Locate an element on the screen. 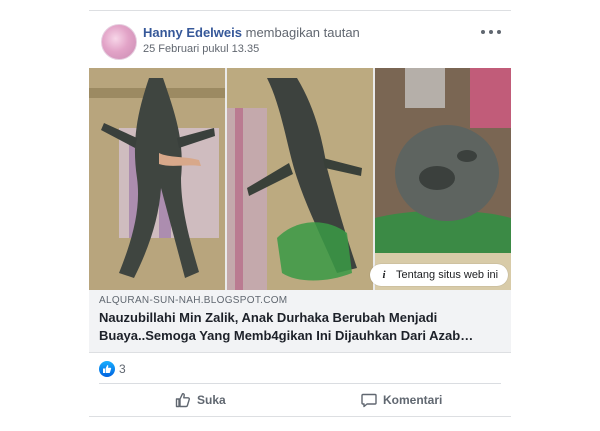 This screenshot has width=600, height=431. card-top-border is located at coordinates (300, 10).